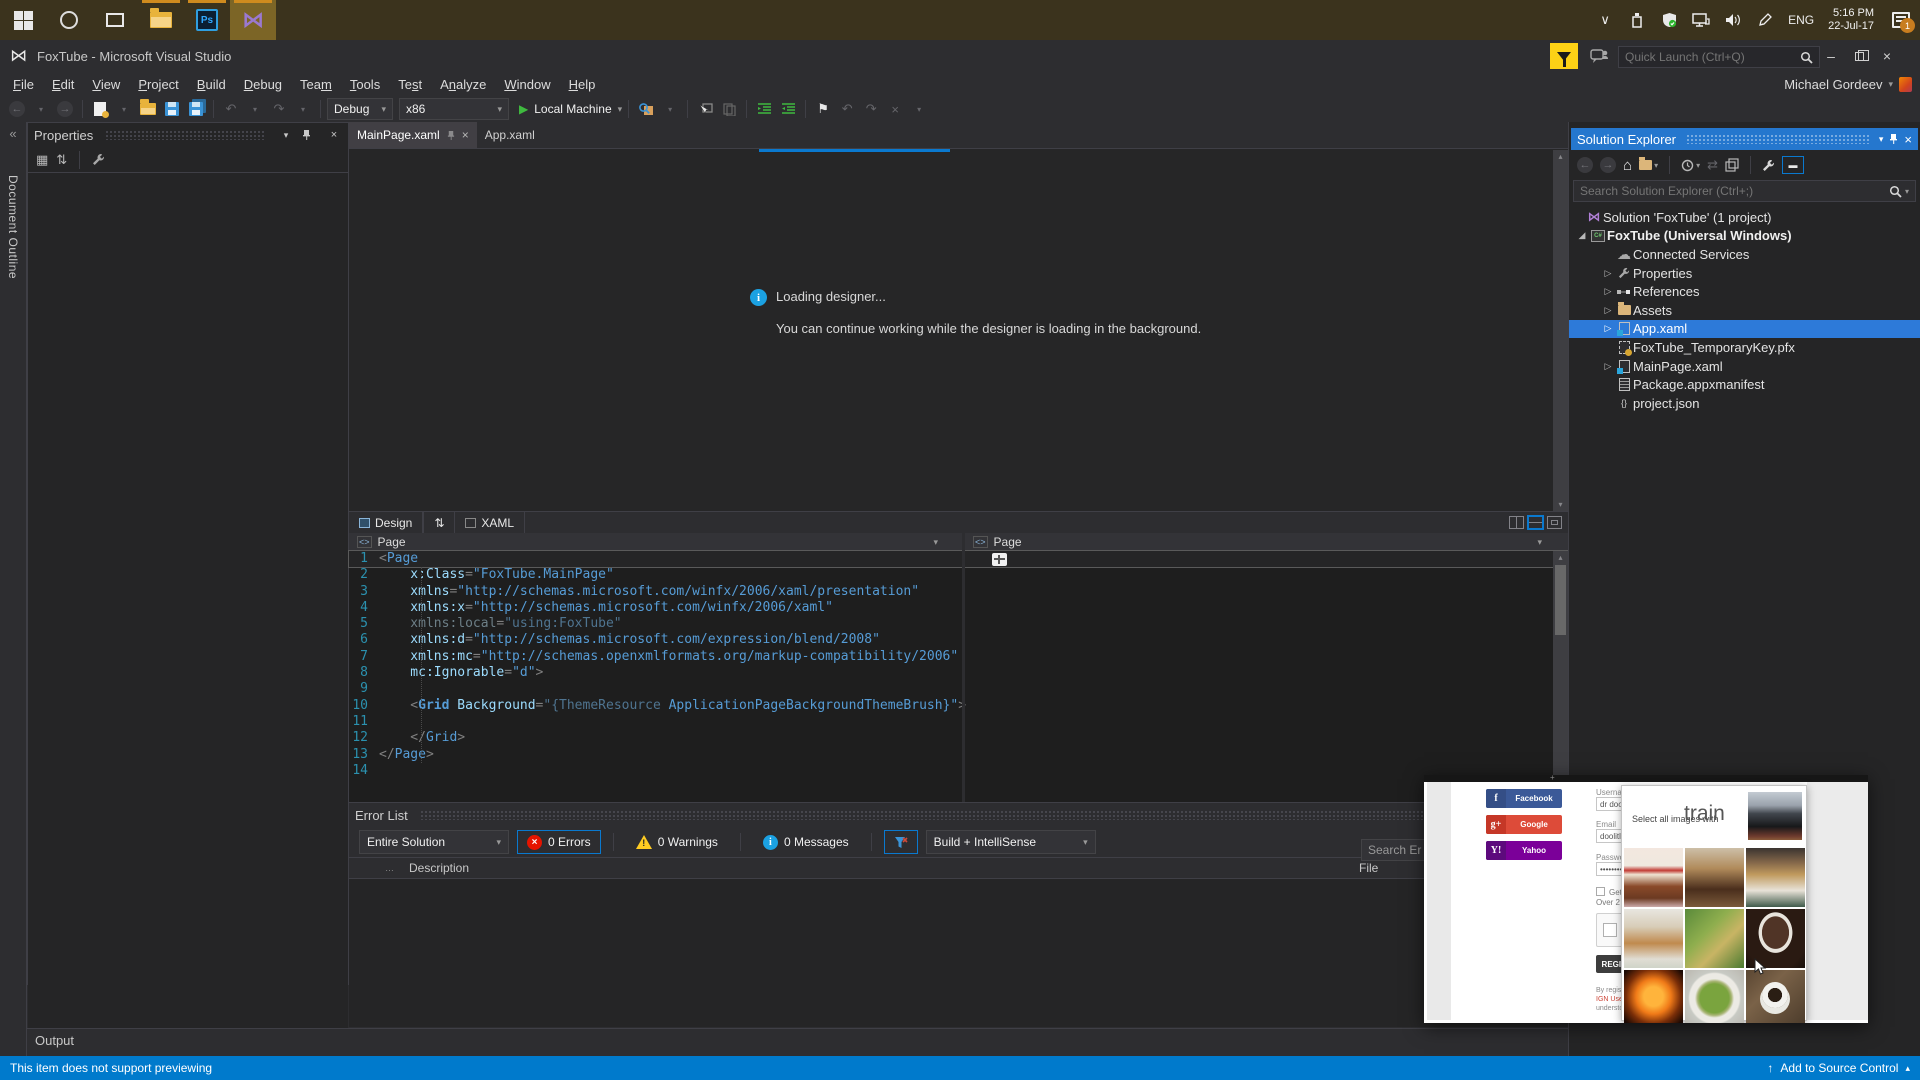 Image resolution: width=1920 pixels, height=1080 pixels. What do you see at coordinates (1859, 56) in the screenshot?
I see `restore-button` at bounding box center [1859, 56].